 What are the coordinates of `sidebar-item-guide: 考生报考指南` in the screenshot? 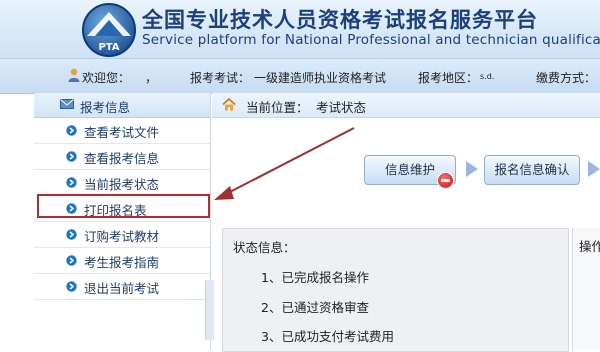 It's located at (122, 261).